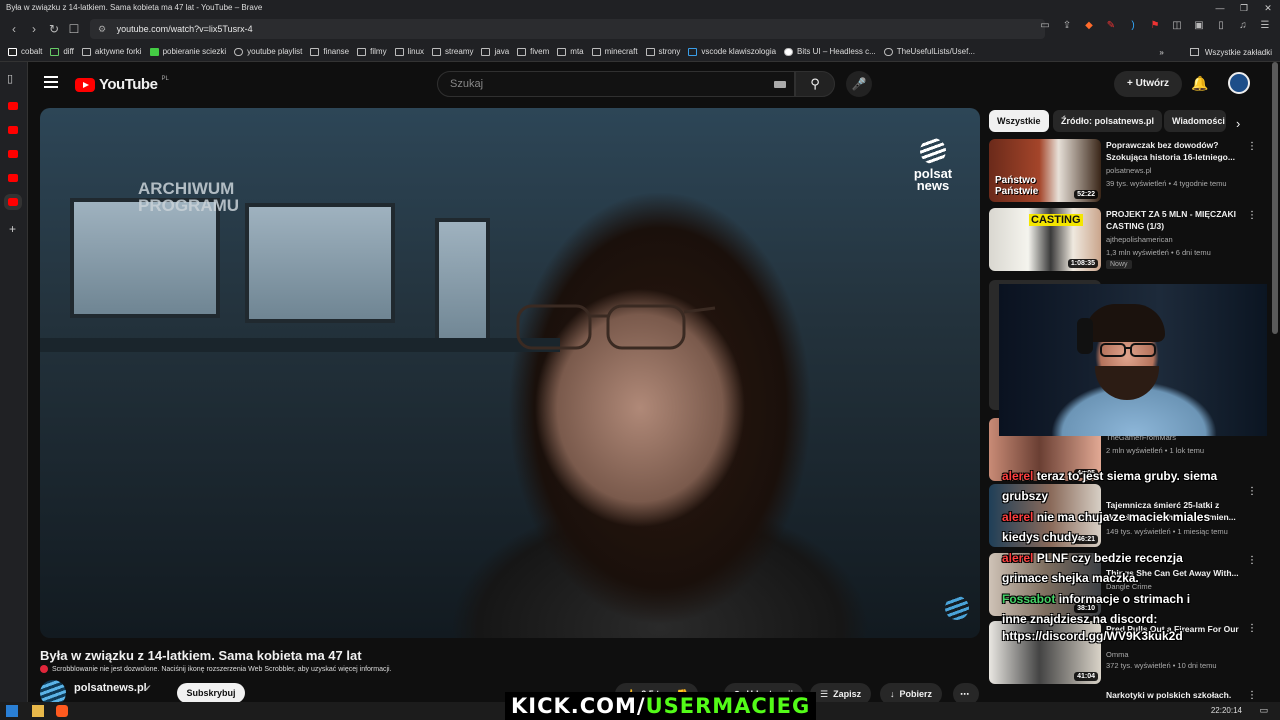 This screenshot has height=720, width=1280. Describe the element at coordinates (122, 84) in the screenshot. I see `youtube-logo: YouTube PL` at that location.